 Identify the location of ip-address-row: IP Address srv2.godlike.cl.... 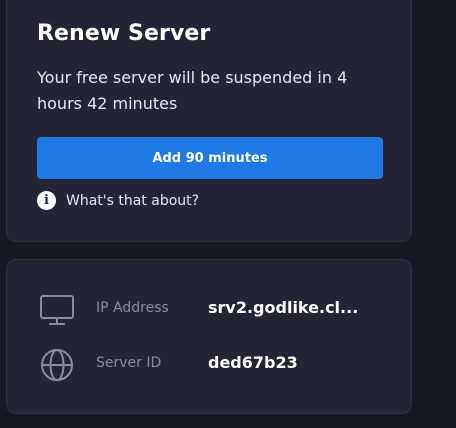
(209, 310).